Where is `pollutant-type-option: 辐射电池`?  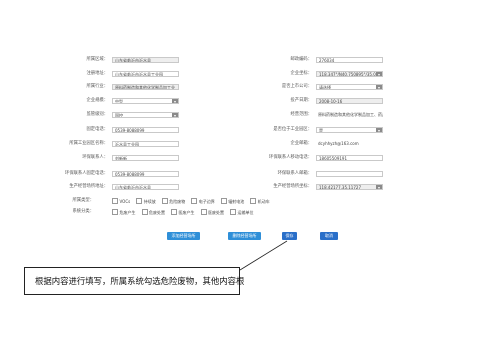
pollutant-type-option: 辐射电池 is located at coordinates (232, 201).